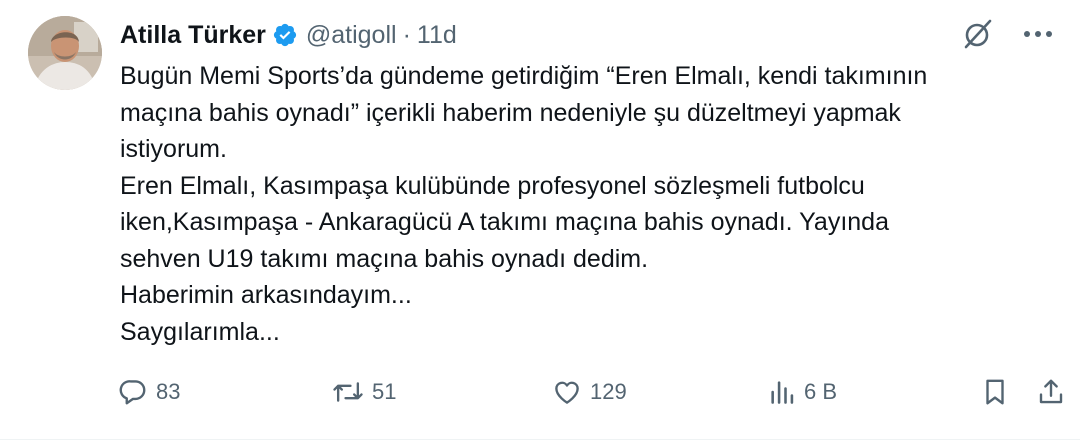  What do you see at coordinates (608, 391) in the screenshot?
I see `like-count: 129` at bounding box center [608, 391].